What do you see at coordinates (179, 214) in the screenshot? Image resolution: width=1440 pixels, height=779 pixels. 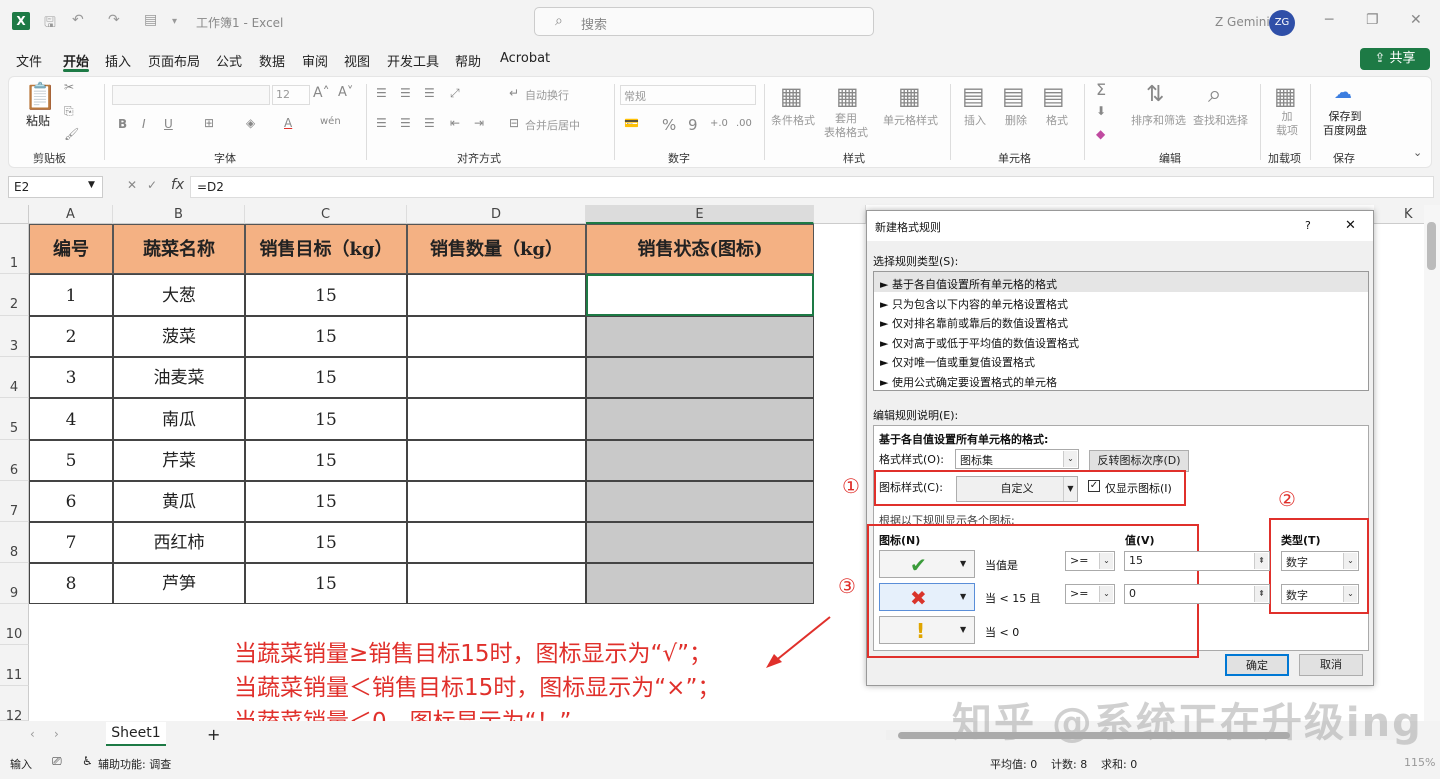 I see `column-header-b: B` at bounding box center [179, 214].